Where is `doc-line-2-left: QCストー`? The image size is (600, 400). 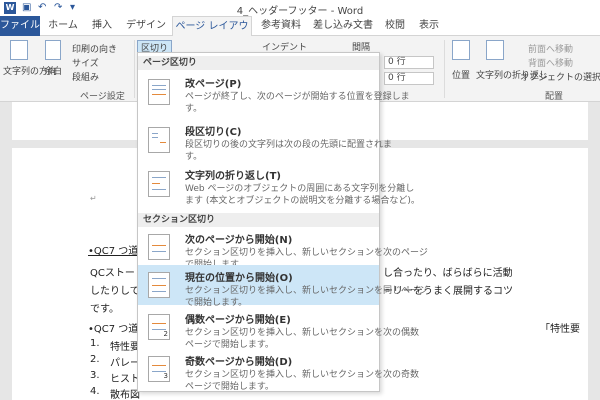 doc-line-2-left: QCストー is located at coordinates (112, 273).